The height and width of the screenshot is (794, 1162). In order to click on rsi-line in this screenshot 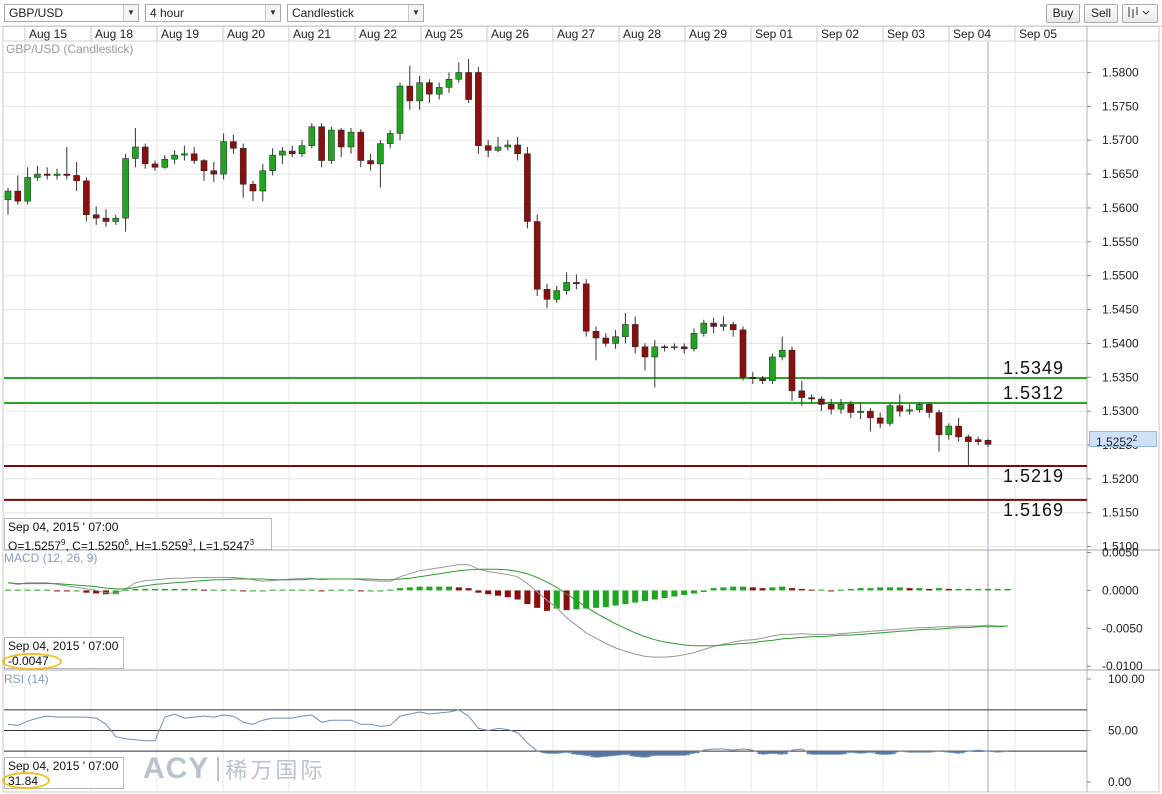, I will do `click(507, 733)`.